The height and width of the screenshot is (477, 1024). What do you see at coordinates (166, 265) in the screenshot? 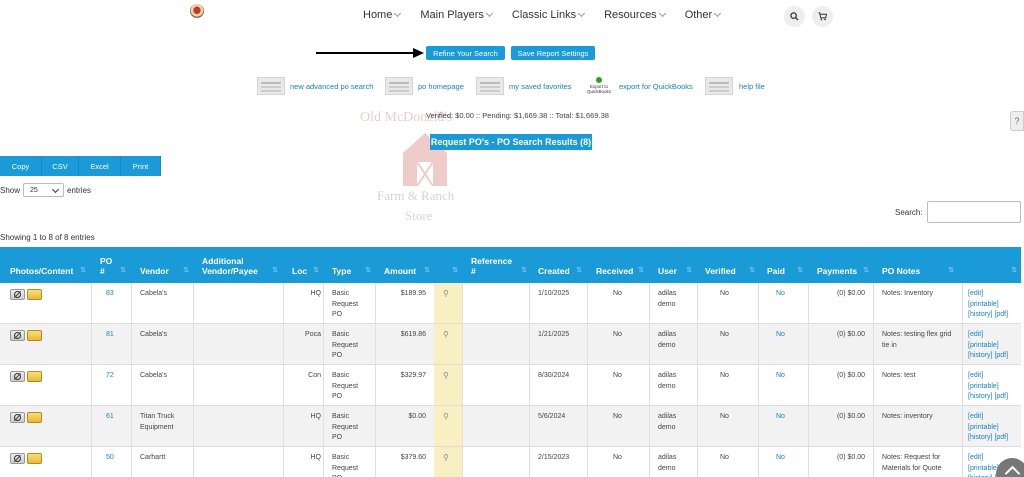
I see `col-vendor: Vendor ⇅` at bounding box center [166, 265].